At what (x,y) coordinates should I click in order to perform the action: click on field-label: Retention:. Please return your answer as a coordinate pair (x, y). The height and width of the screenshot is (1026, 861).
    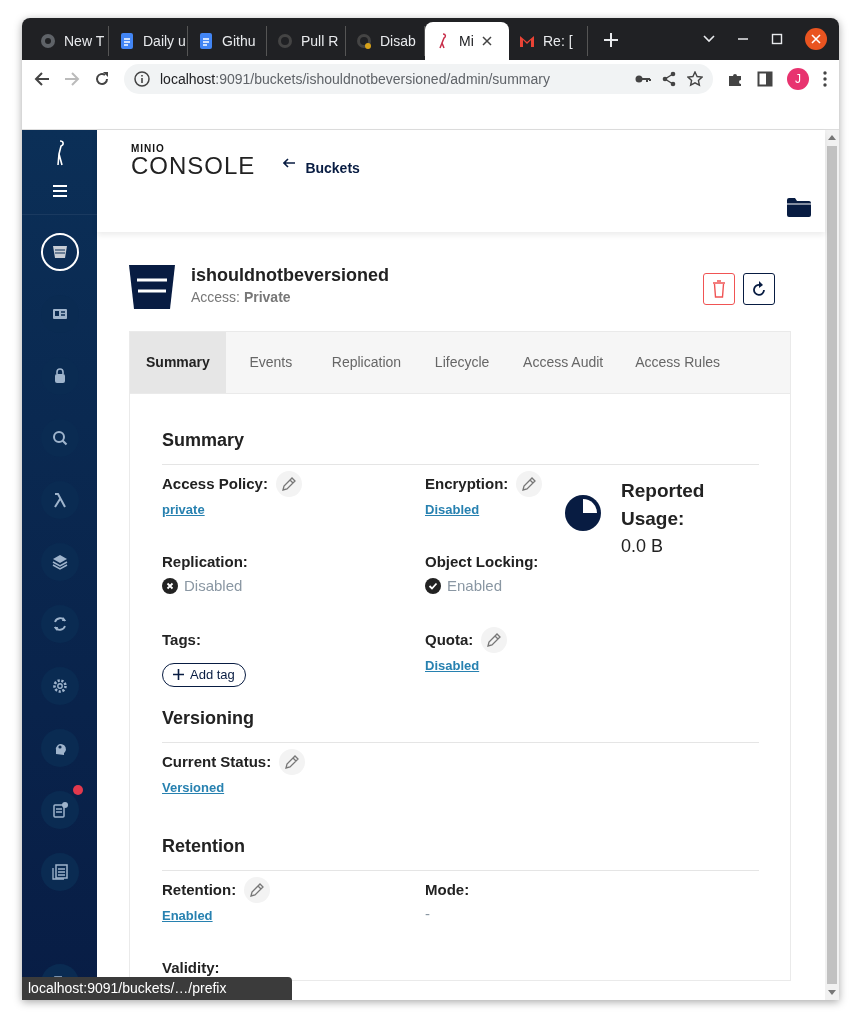
    Looking at the image, I should click on (199, 889).